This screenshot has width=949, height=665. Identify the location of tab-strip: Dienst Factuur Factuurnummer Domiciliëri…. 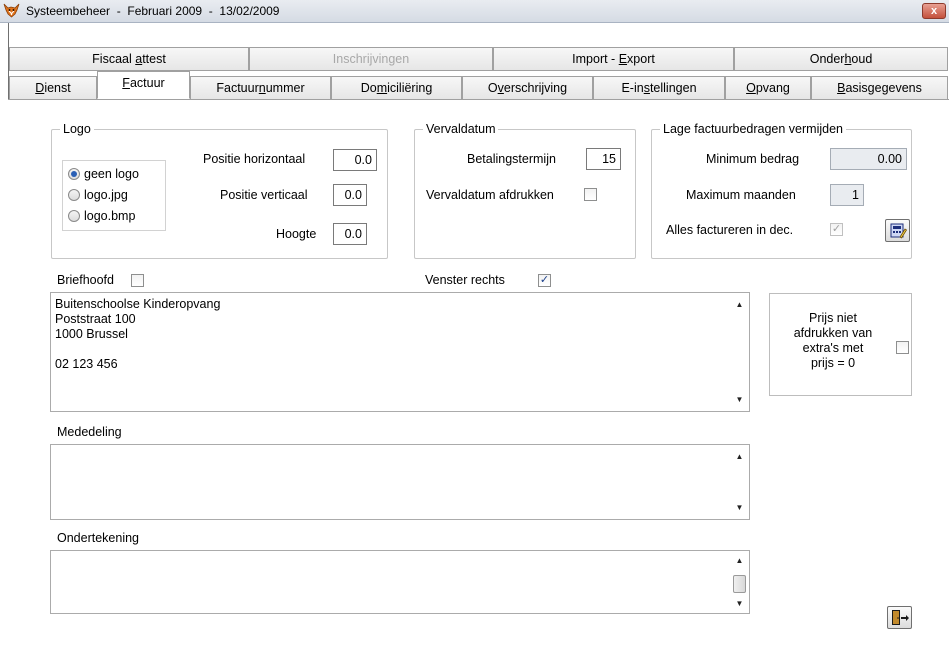
(474, 85).